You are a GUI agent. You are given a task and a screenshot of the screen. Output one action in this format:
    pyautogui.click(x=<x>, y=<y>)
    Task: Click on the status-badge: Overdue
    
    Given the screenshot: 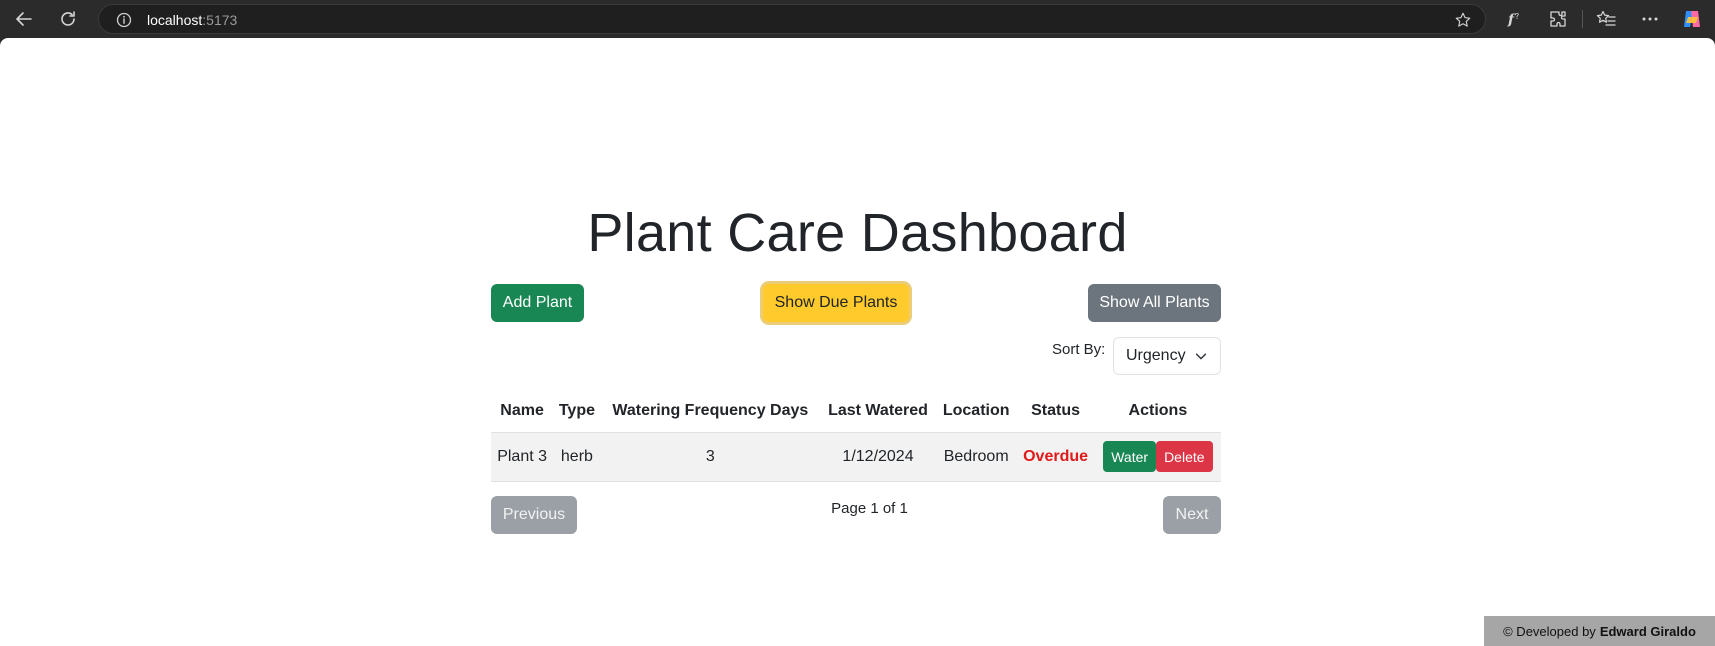 What is the action you would take?
    pyautogui.click(x=1055, y=457)
    